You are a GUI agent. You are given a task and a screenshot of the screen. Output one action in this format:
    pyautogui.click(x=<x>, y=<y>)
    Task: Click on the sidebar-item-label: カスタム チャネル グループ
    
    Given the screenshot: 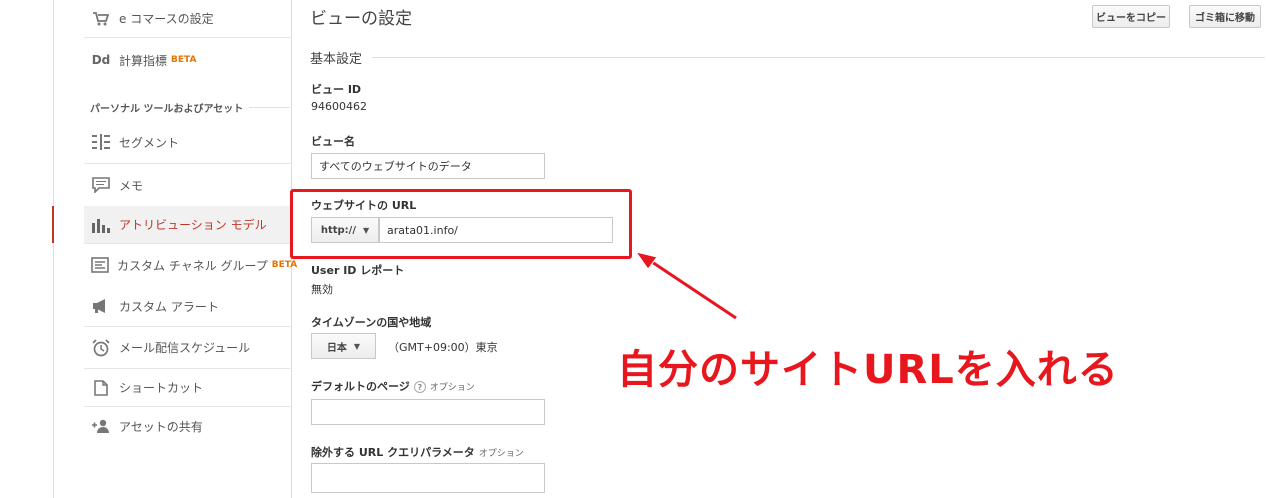 What is the action you would take?
    pyautogui.click(x=192, y=265)
    